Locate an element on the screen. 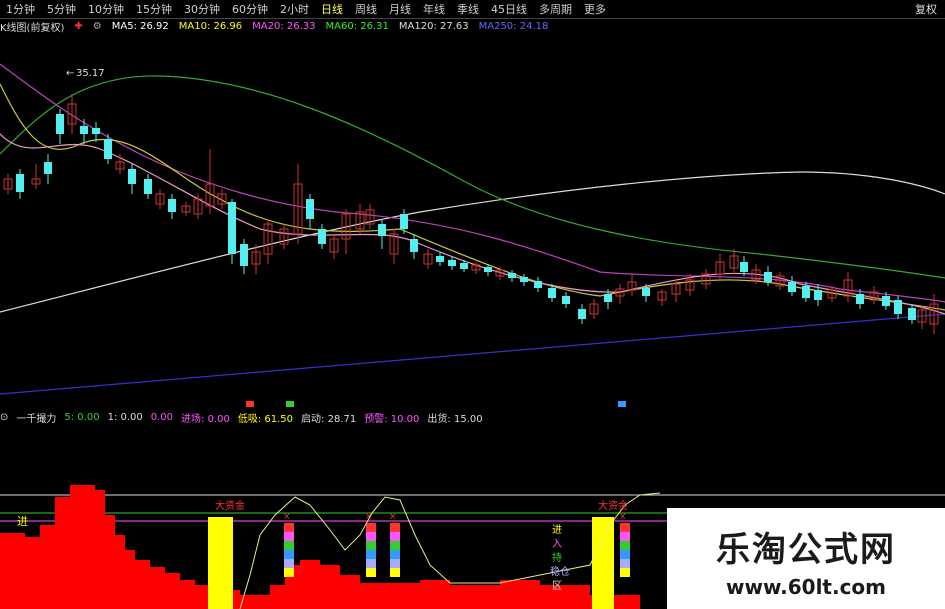 The height and width of the screenshot is (609, 945). tf-0: 1分钟 is located at coordinates (20, 9).